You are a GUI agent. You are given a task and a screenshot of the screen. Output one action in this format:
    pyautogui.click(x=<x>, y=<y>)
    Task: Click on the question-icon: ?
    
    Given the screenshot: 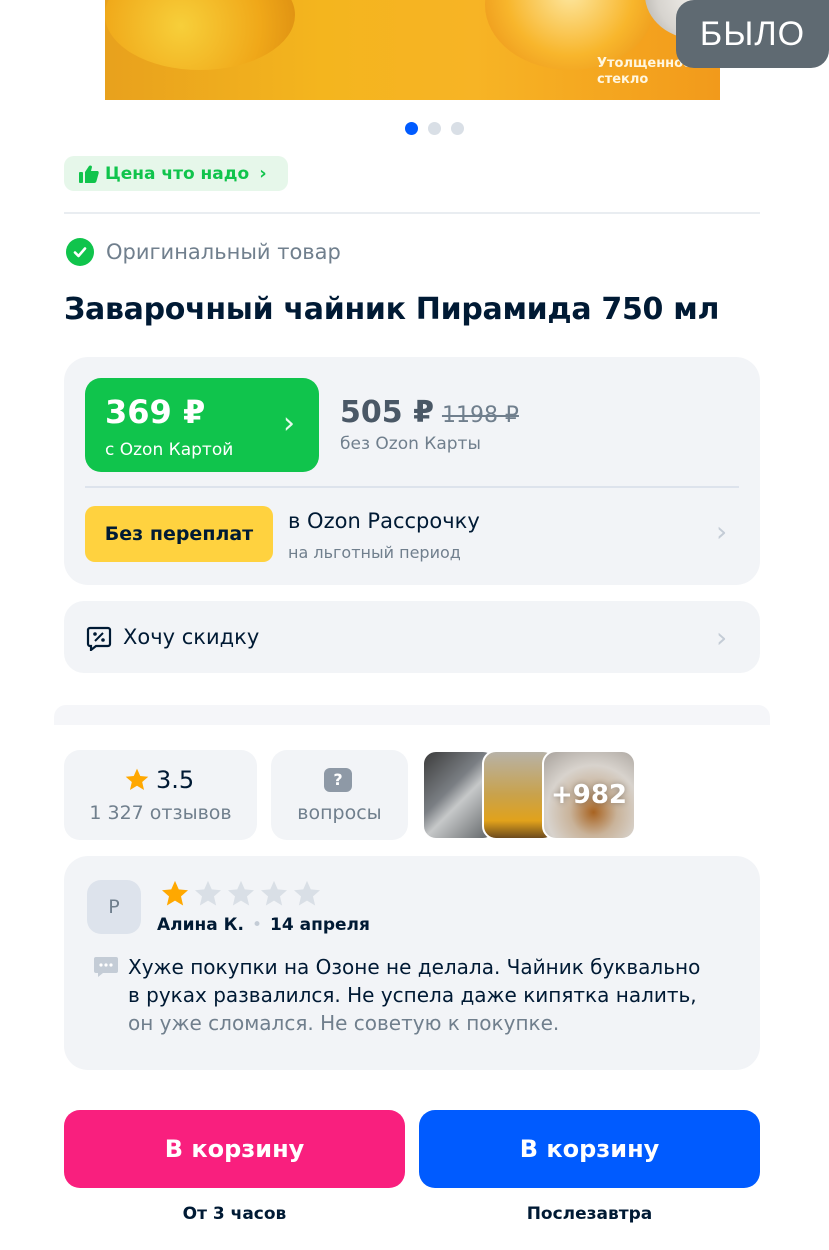 What is the action you would take?
    pyautogui.click(x=338, y=780)
    